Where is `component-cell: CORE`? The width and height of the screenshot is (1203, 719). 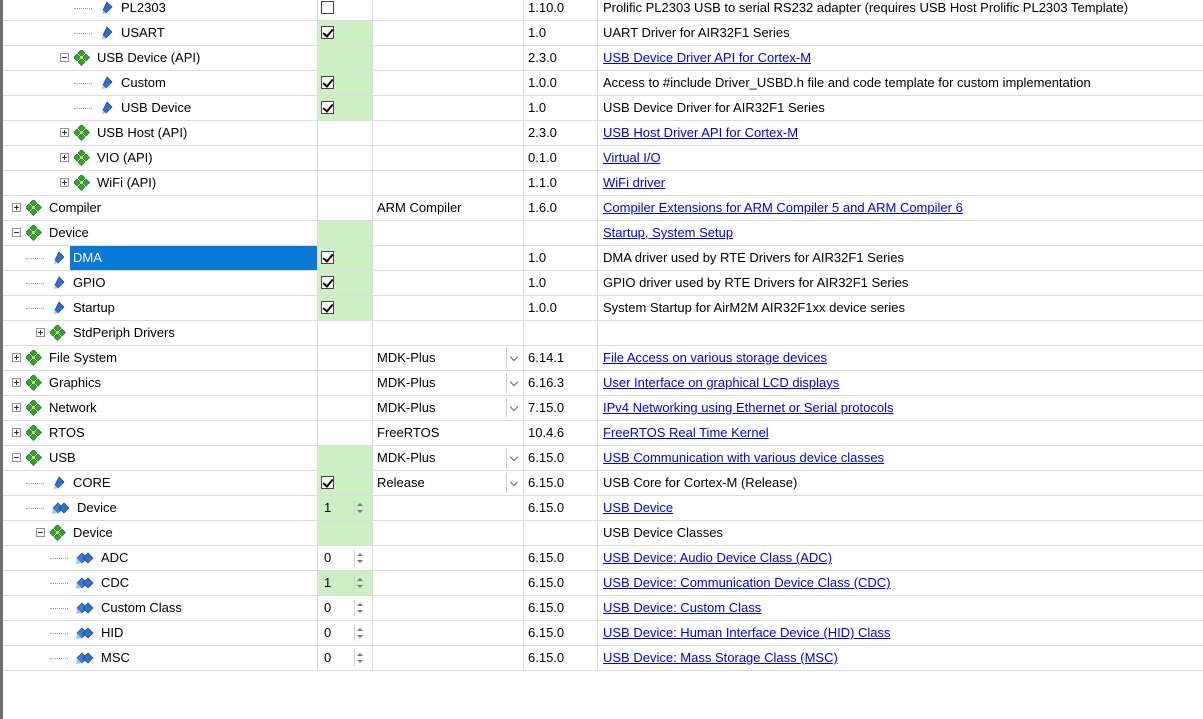 component-cell: CORE is located at coordinates (160, 483).